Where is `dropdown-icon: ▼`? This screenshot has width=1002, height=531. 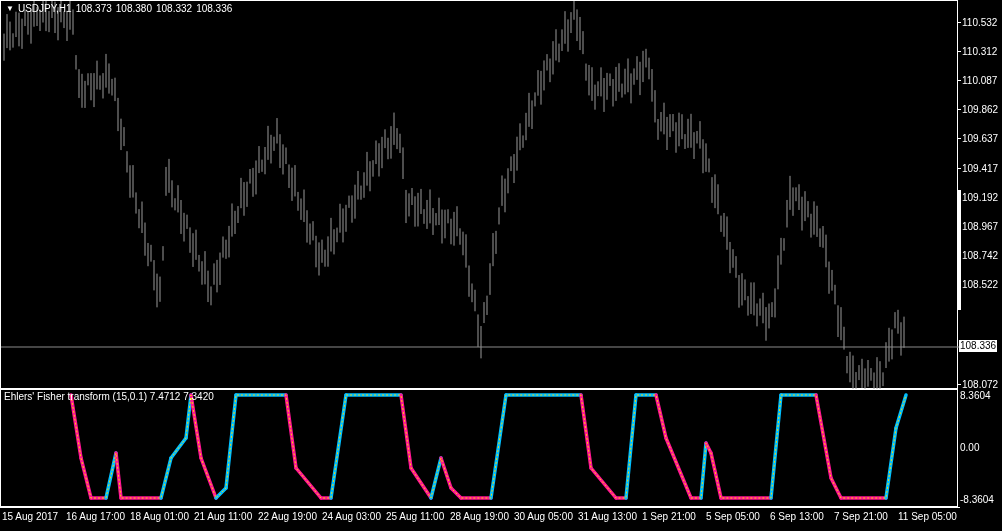 dropdown-icon: ▼ is located at coordinates (10, 9).